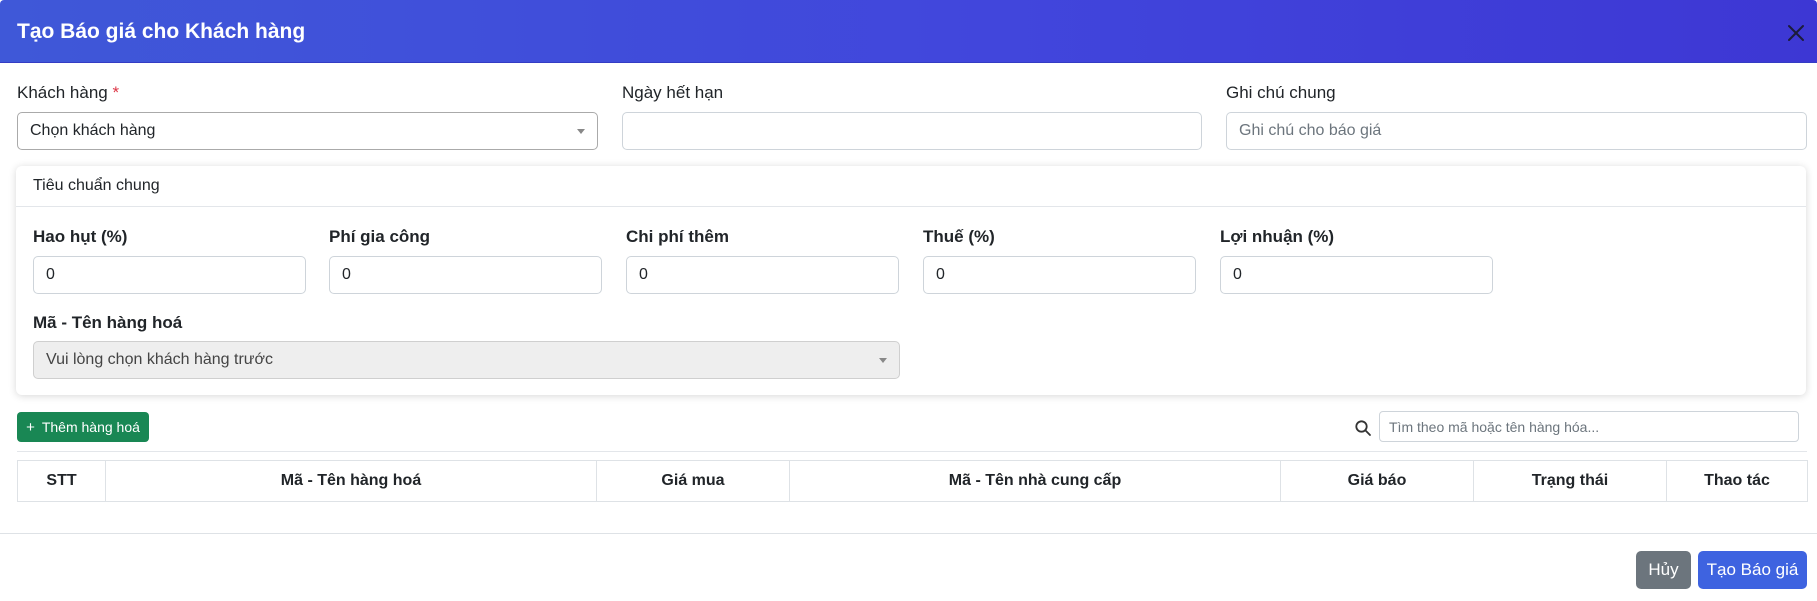 The width and height of the screenshot is (1817, 601). Describe the element at coordinates (1281, 92) in the screenshot. I see `note-label: Ghi chú chung` at that location.